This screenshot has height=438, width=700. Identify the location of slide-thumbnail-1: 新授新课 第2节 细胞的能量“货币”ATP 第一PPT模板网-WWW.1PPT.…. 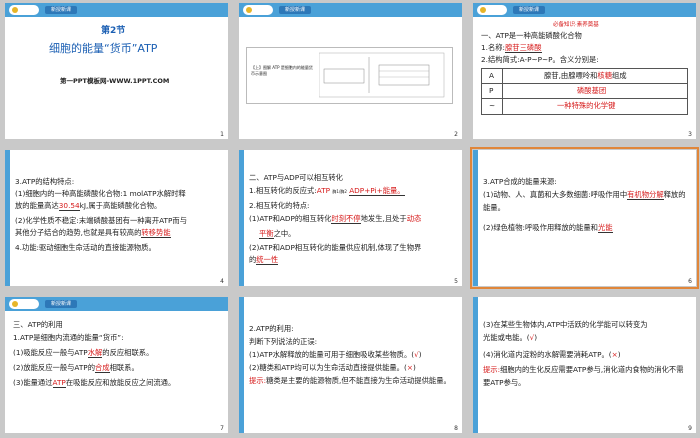
(116, 71).